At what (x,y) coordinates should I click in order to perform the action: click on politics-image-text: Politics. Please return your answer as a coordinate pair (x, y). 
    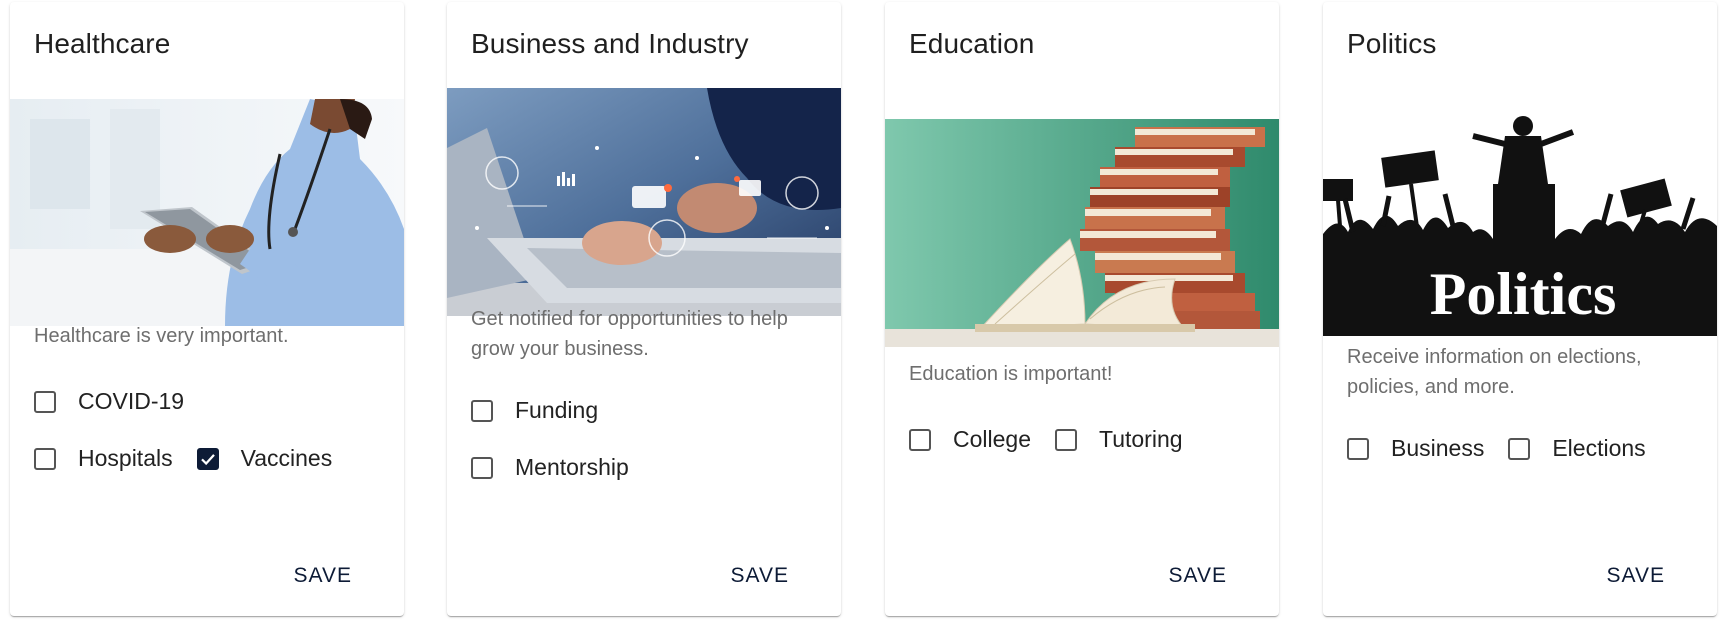
    Looking at the image, I should click on (1523, 294).